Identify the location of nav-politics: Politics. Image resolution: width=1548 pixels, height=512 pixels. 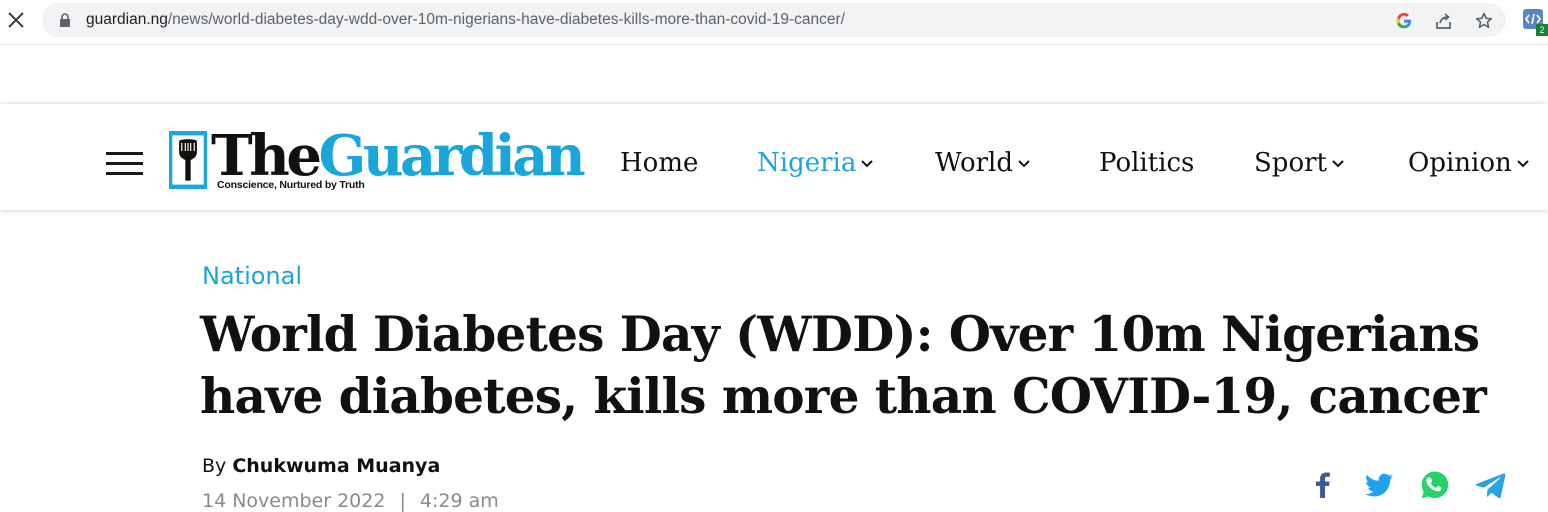
(1146, 163).